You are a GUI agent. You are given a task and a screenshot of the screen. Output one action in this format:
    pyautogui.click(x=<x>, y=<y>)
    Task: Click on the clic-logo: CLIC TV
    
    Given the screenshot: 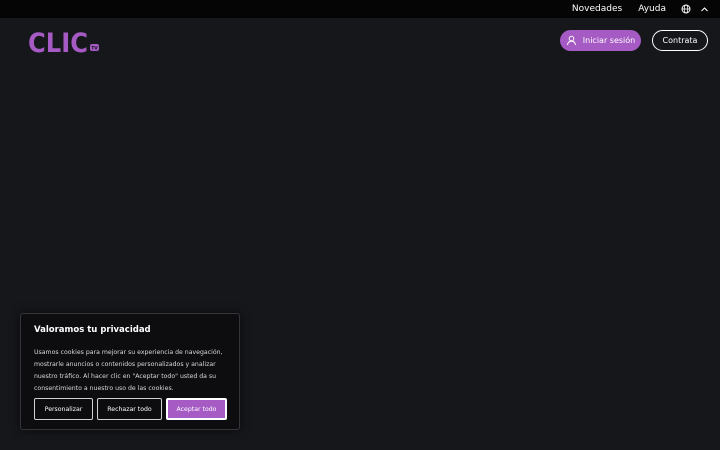 What is the action you would take?
    pyautogui.click(x=65, y=41)
    